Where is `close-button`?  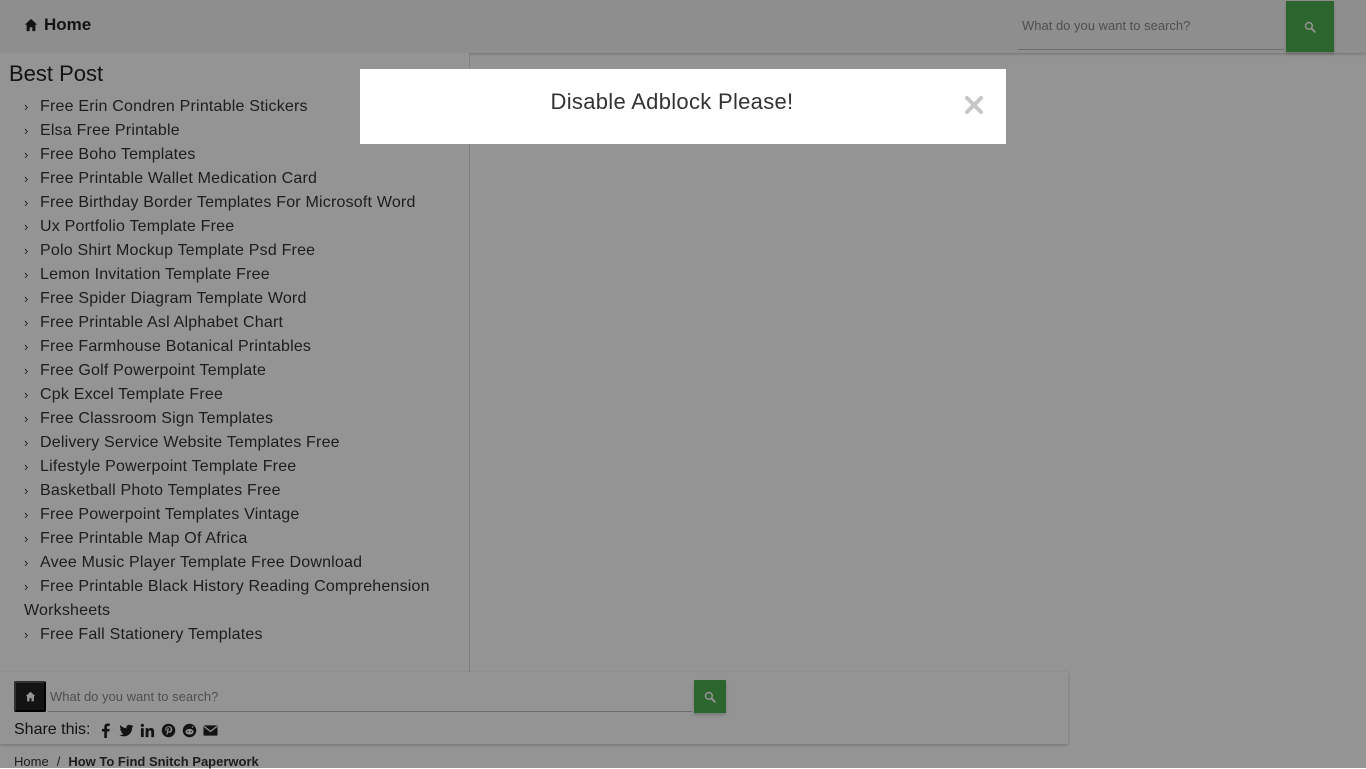 close-button is located at coordinates (974, 105).